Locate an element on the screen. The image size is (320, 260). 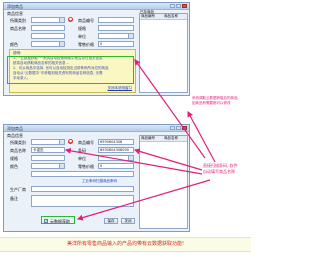
barcode-label: 条码 is located at coordinates (82, 150).